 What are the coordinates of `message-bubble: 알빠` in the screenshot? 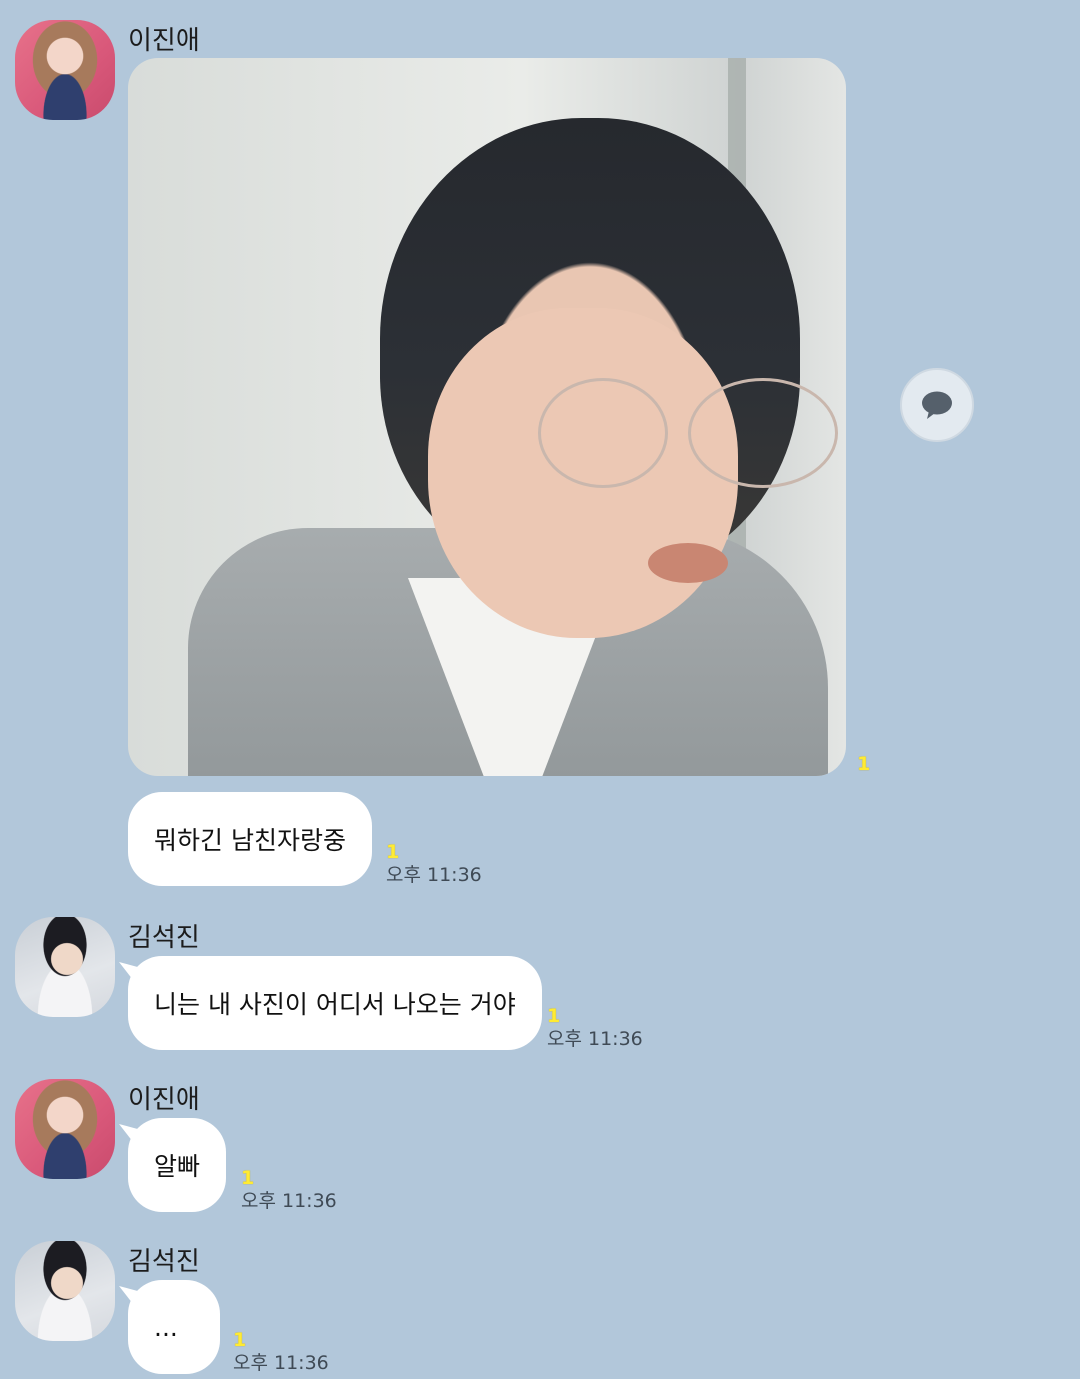 It's located at (177, 1165).